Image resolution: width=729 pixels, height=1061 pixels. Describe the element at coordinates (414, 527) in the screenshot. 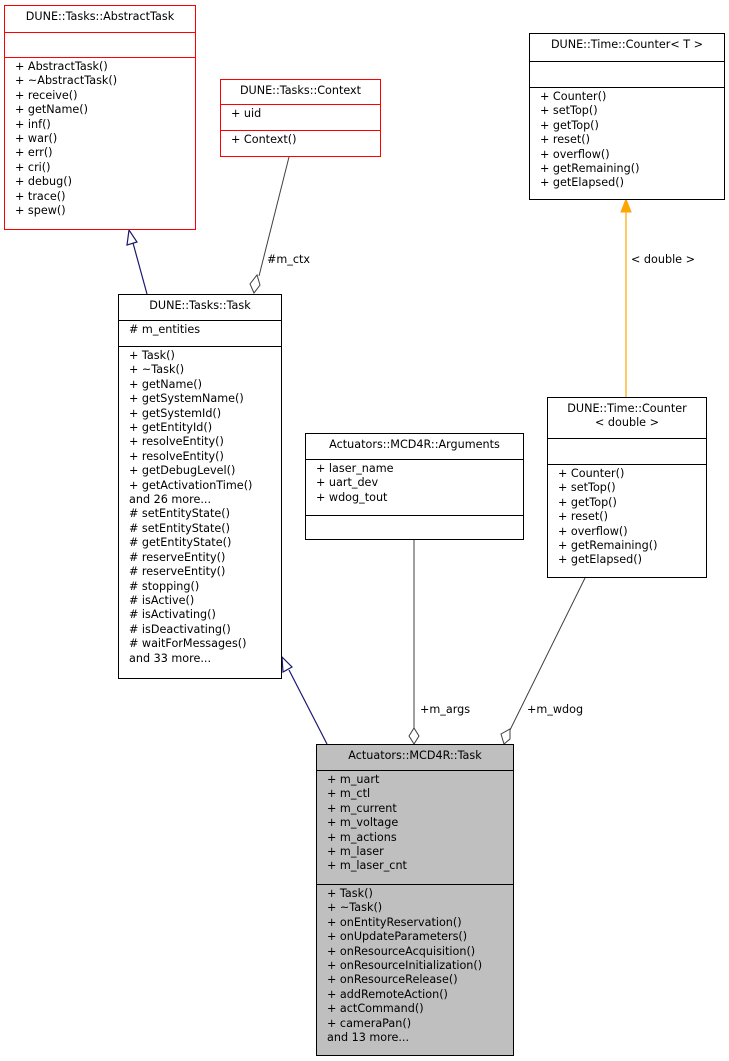

I see `methods-section` at that location.